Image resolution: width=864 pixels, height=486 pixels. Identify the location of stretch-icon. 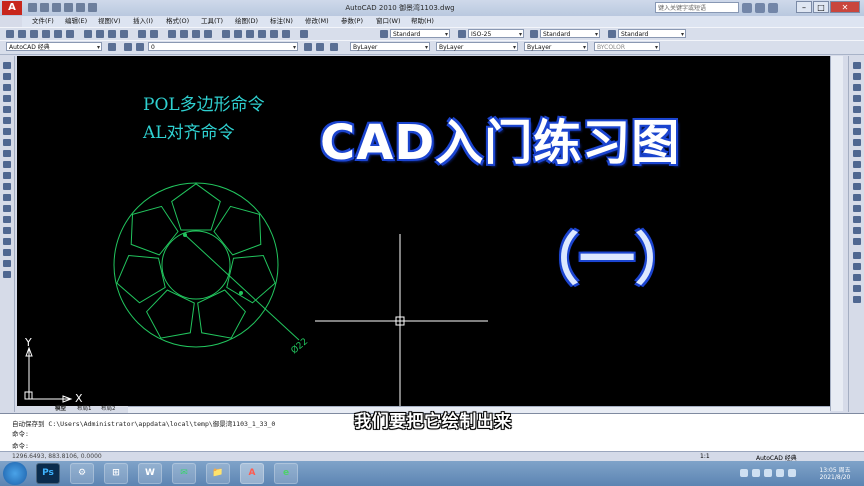
(857, 153).